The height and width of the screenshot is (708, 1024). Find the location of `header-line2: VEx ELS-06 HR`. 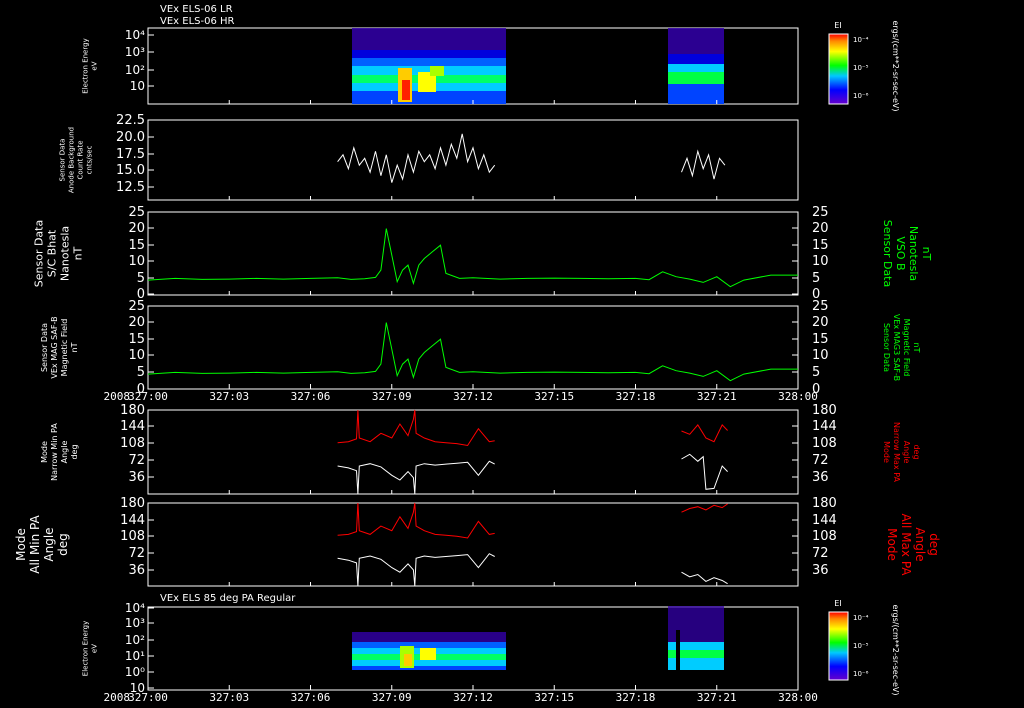

header-line2: VEx ELS-06 HR is located at coordinates (197, 21).